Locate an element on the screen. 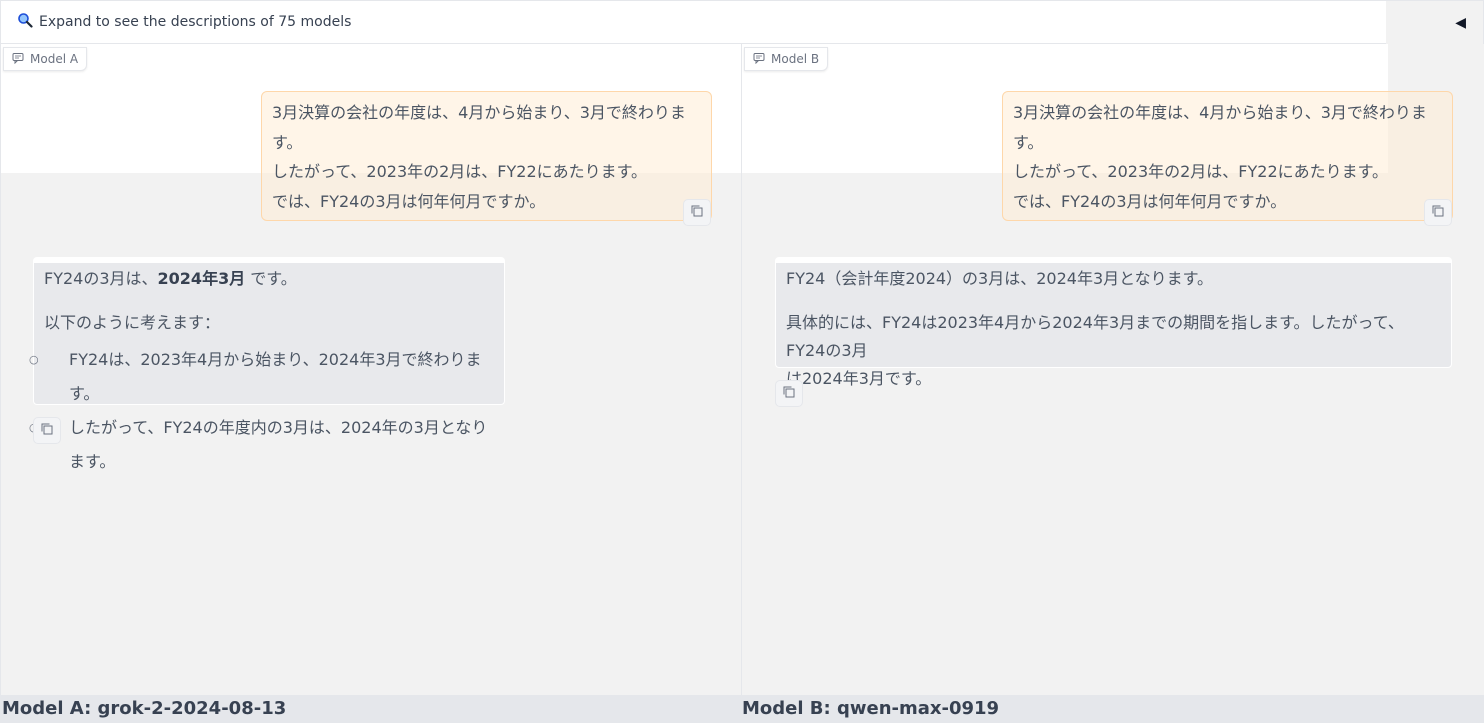 The image size is (1484, 723). model-a-tag-label: Model A is located at coordinates (54, 59).